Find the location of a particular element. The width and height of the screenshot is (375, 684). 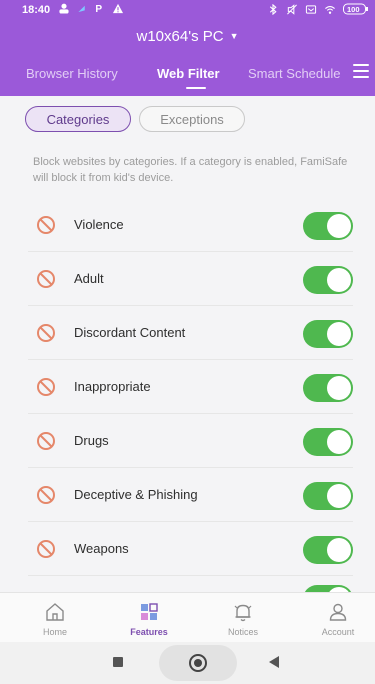

tab-browser-history: Browser History is located at coordinates (72, 73).